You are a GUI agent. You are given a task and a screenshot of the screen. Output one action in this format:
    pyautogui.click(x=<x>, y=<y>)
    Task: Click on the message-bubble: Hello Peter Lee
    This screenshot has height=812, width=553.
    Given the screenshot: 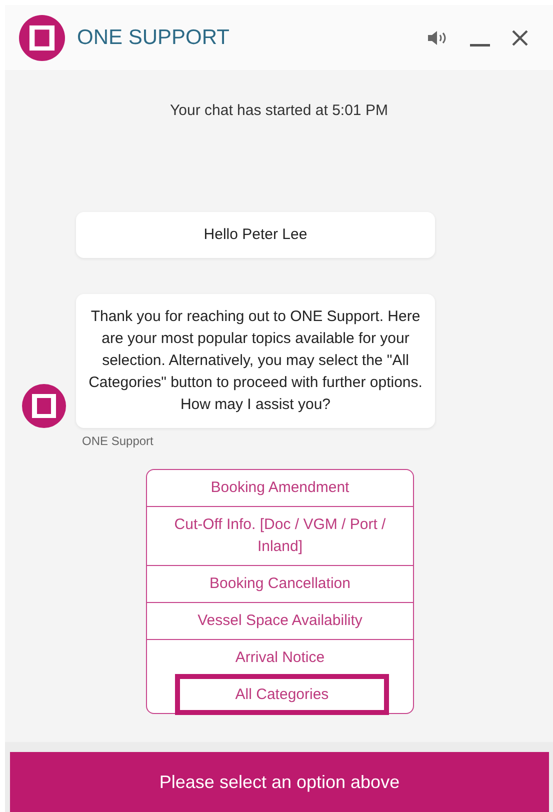 What is the action you would take?
    pyautogui.click(x=255, y=235)
    